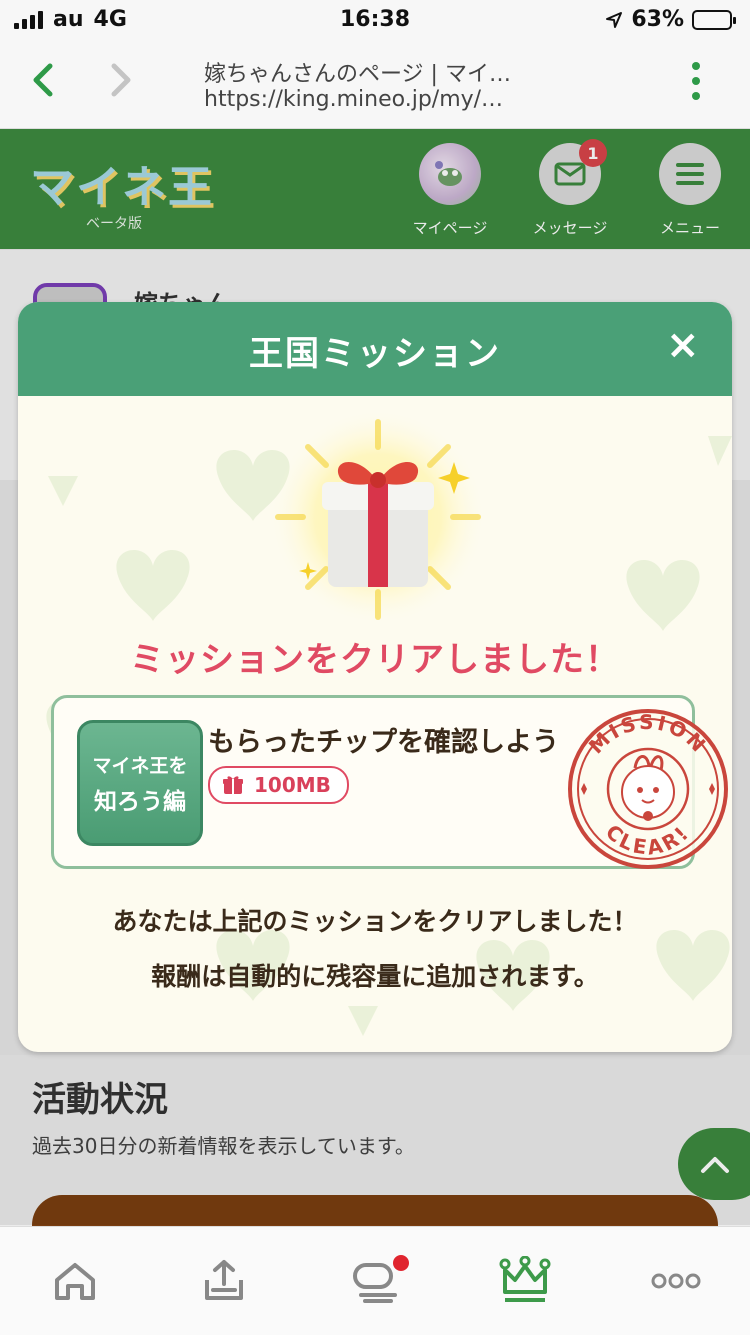  I want to click on mission-clear-stamp: MISSION CLEAR!, so click(648, 789).